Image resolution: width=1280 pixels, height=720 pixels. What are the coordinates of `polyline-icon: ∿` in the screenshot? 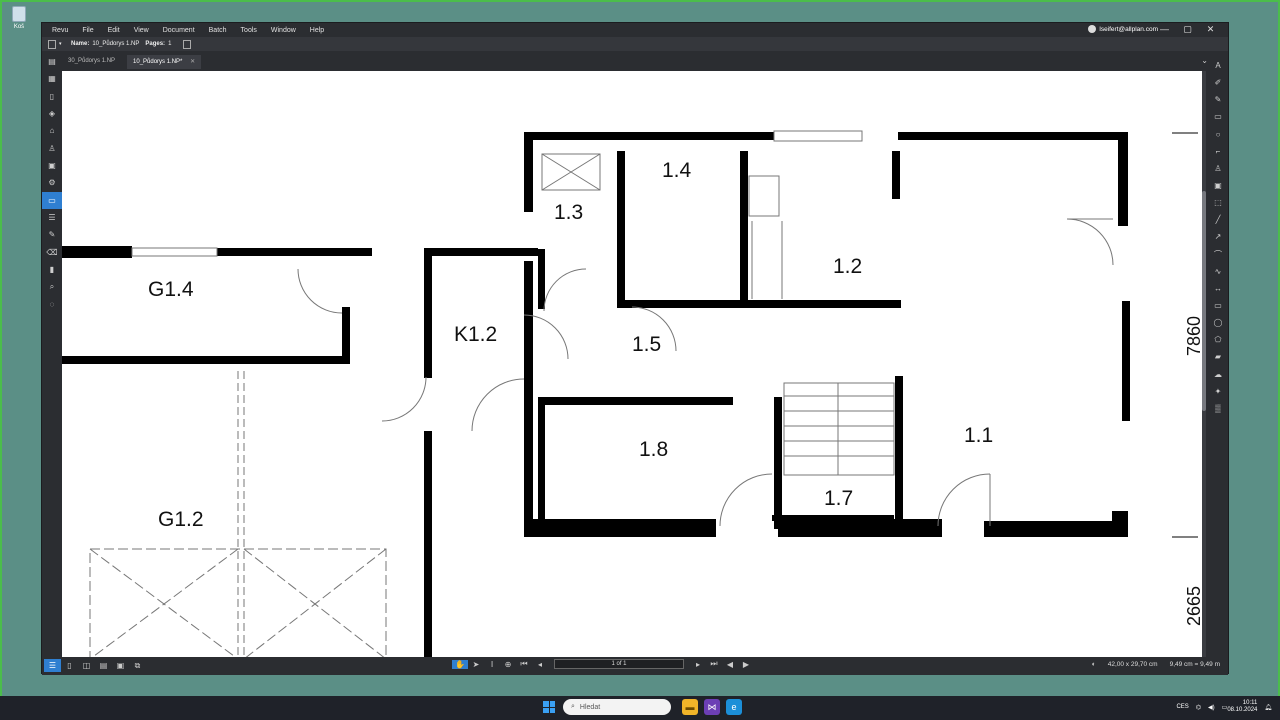 It's located at (1218, 271).